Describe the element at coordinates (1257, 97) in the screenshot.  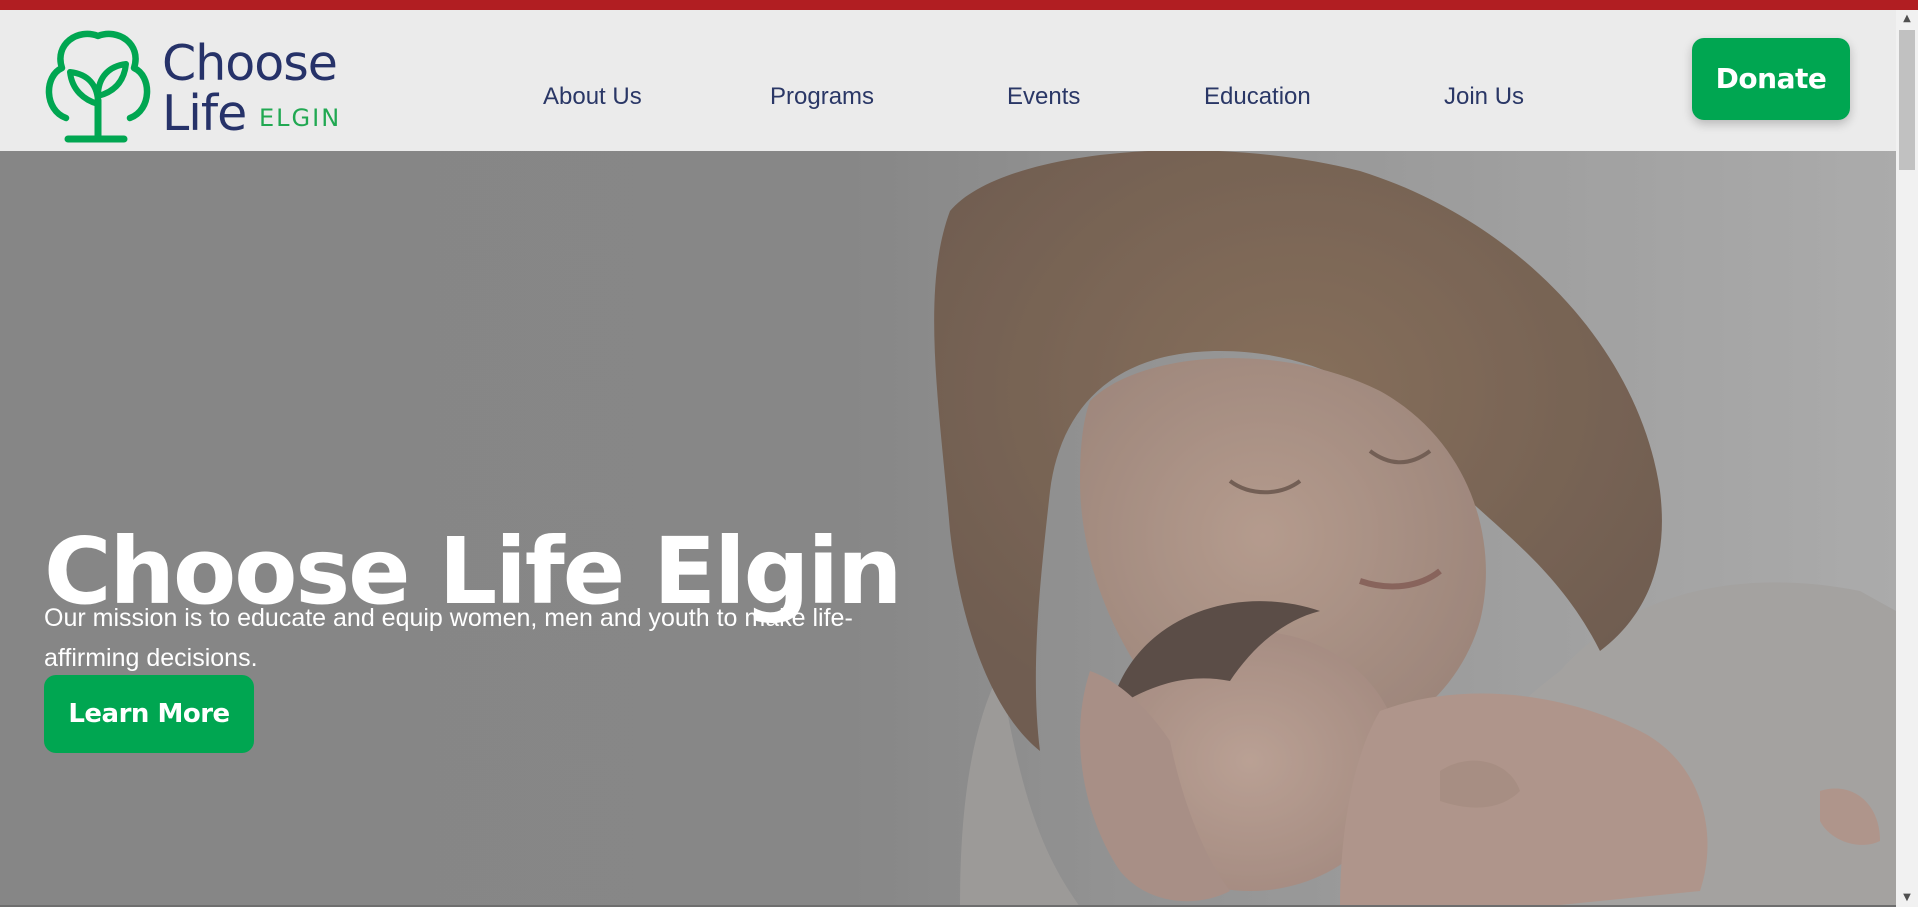
I see `nav-item-education: Education` at that location.